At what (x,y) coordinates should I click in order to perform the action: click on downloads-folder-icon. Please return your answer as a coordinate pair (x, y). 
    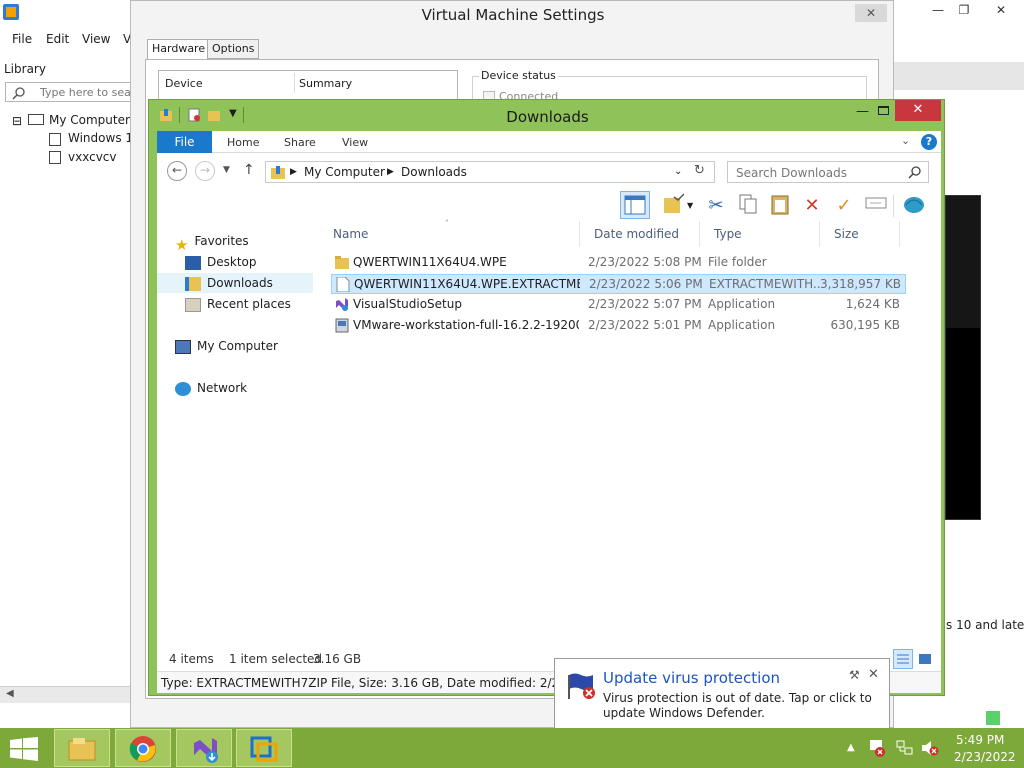
    Looking at the image, I should click on (193, 283).